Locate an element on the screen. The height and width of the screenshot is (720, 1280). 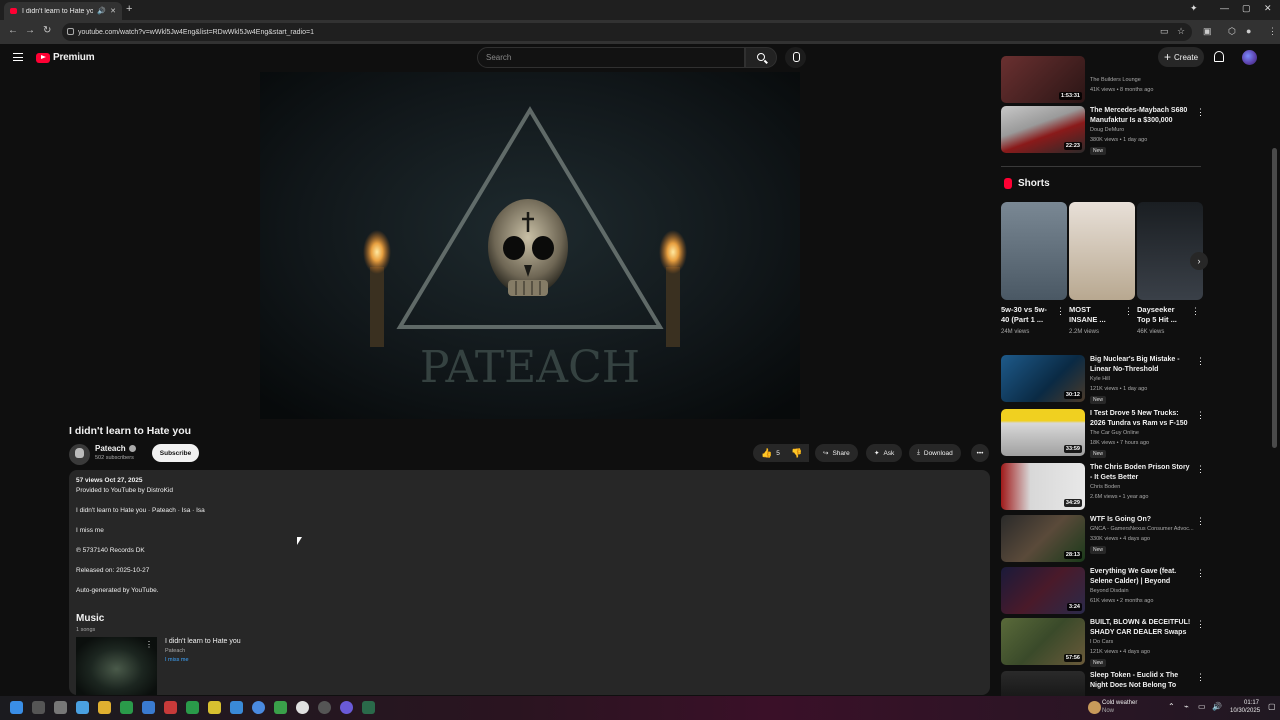
search-button is located at coordinates (761, 57).